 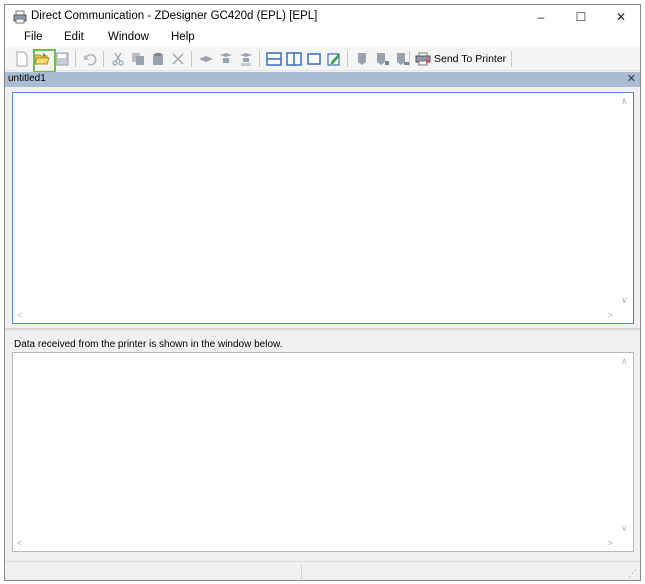 I want to click on output-horizontal-scrollbar: < >, so click(x=323, y=543).